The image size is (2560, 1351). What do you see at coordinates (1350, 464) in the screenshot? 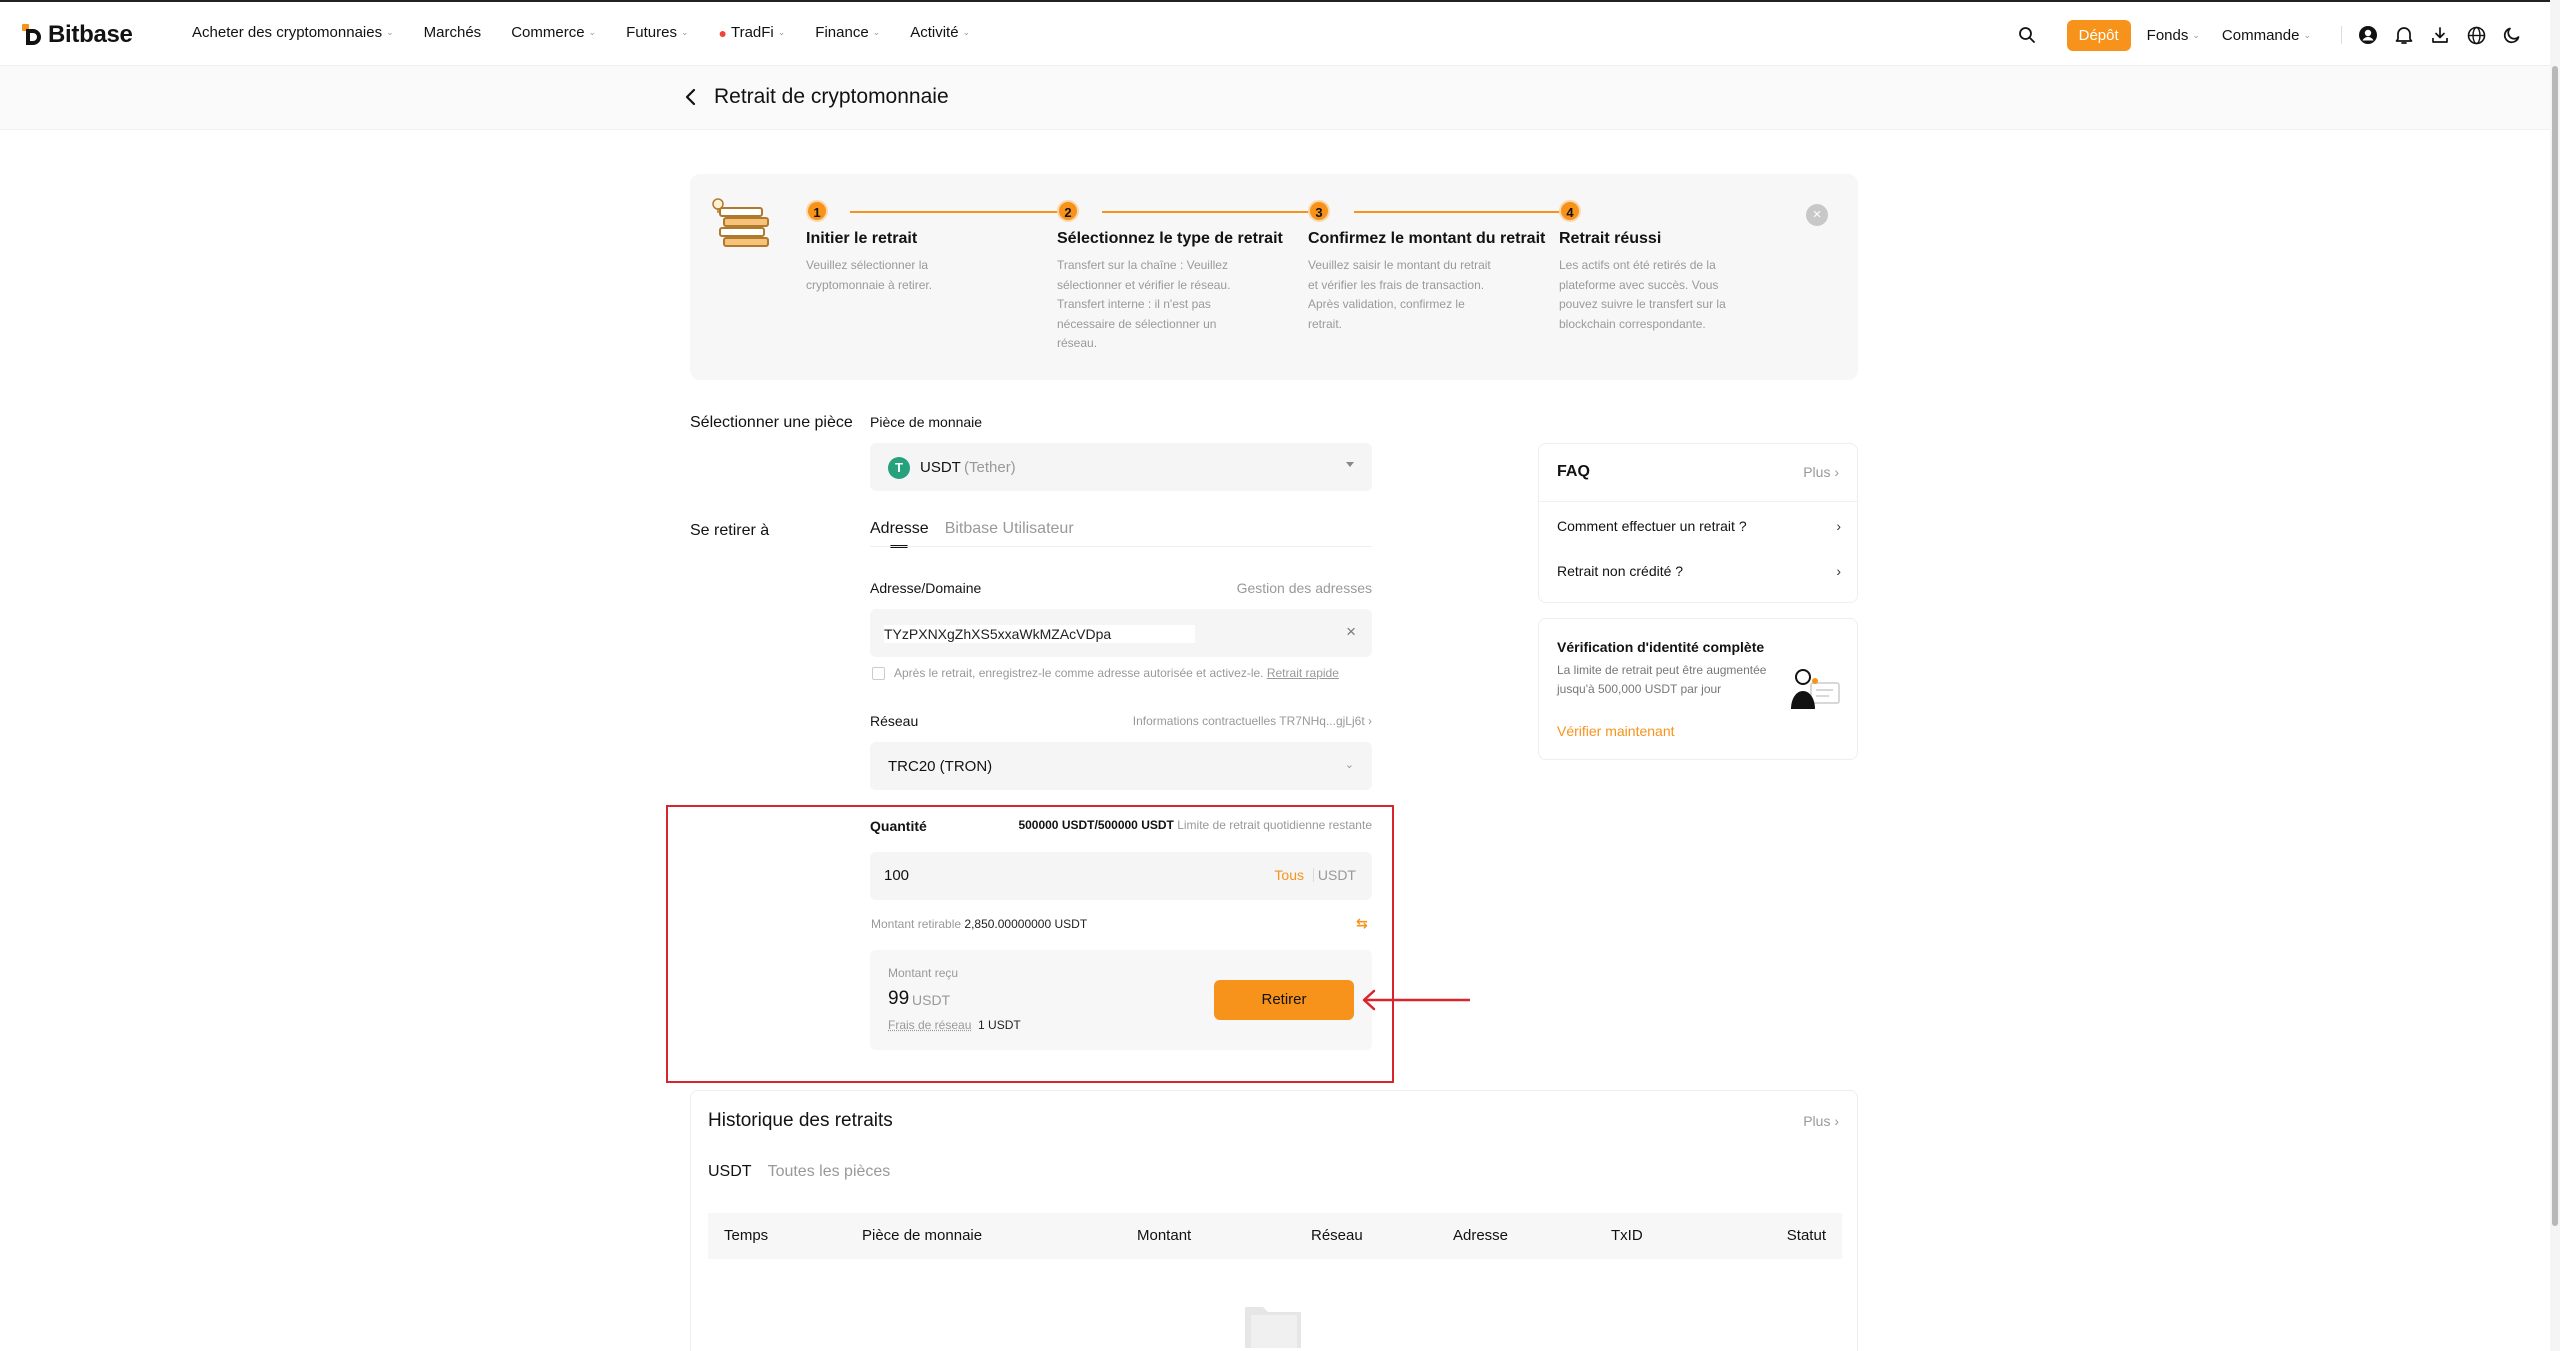
I see `caret-down-icon` at bounding box center [1350, 464].